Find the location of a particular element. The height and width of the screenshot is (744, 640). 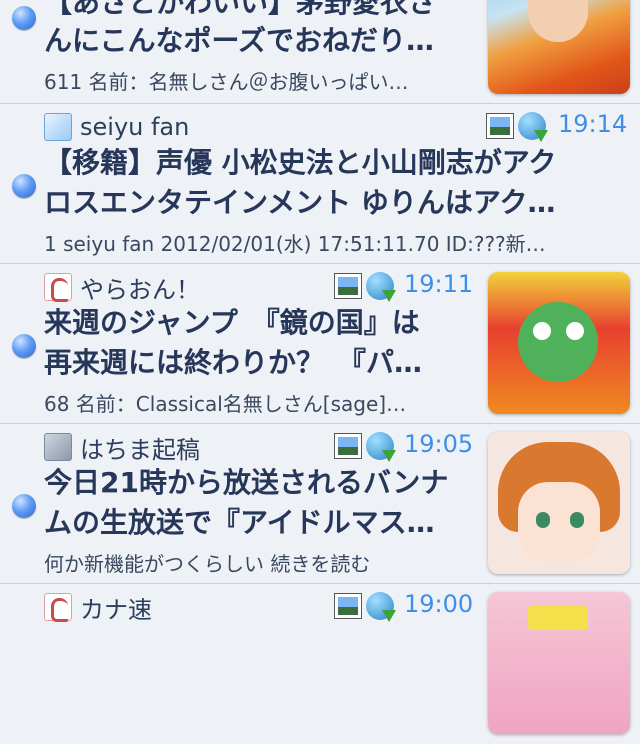

item-time: 19:05 is located at coordinates (439, 444).